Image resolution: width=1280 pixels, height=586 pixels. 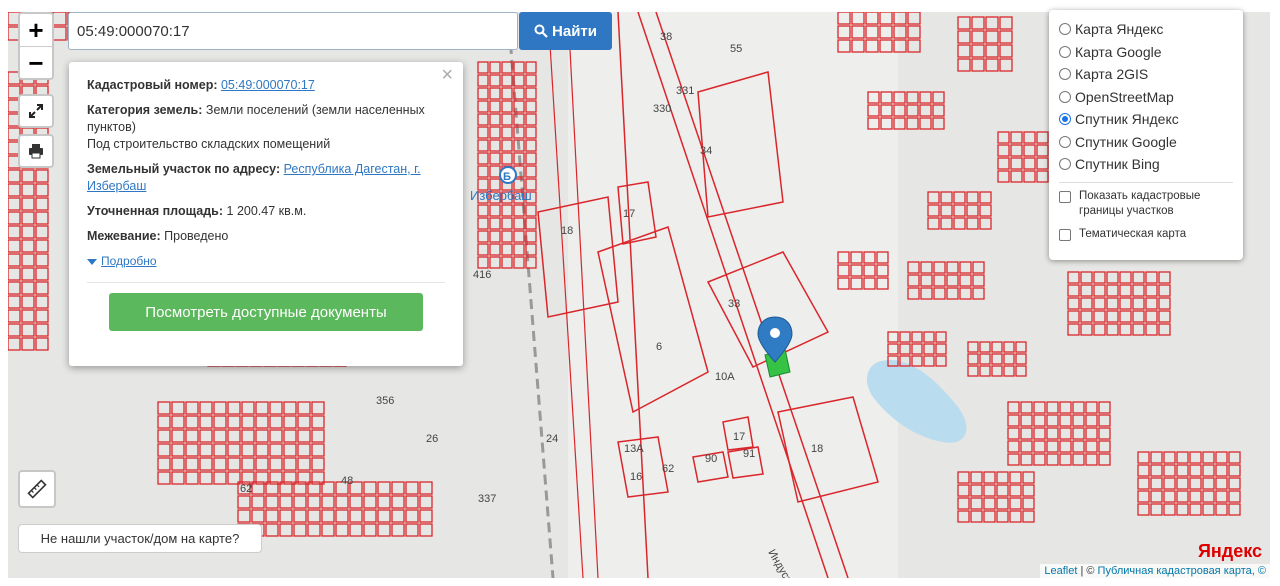 I want to click on more-details-link: Подробно, so click(x=266, y=261).